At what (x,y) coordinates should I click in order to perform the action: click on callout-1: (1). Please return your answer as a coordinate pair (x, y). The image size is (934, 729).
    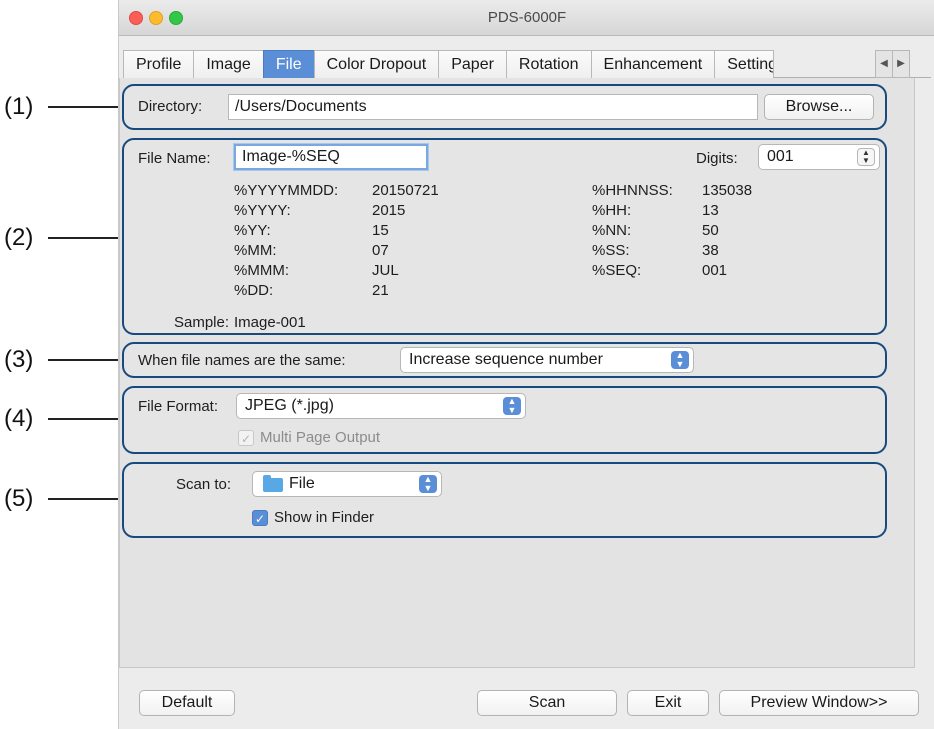
    Looking at the image, I should click on (59, 106).